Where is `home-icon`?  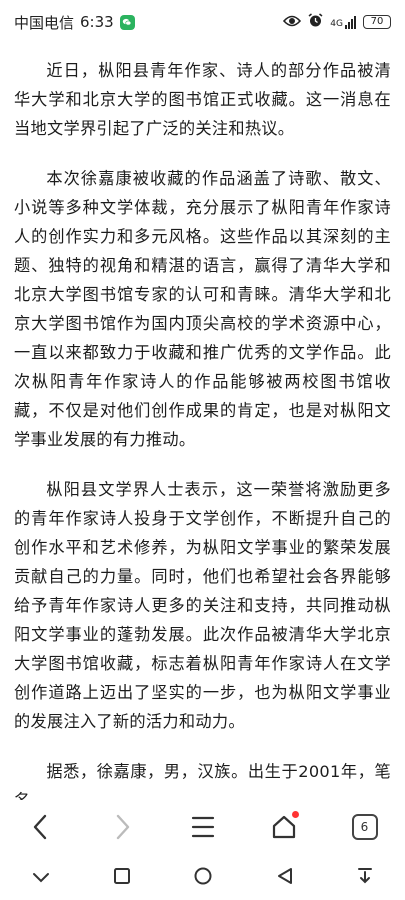 home-icon is located at coordinates (283, 827).